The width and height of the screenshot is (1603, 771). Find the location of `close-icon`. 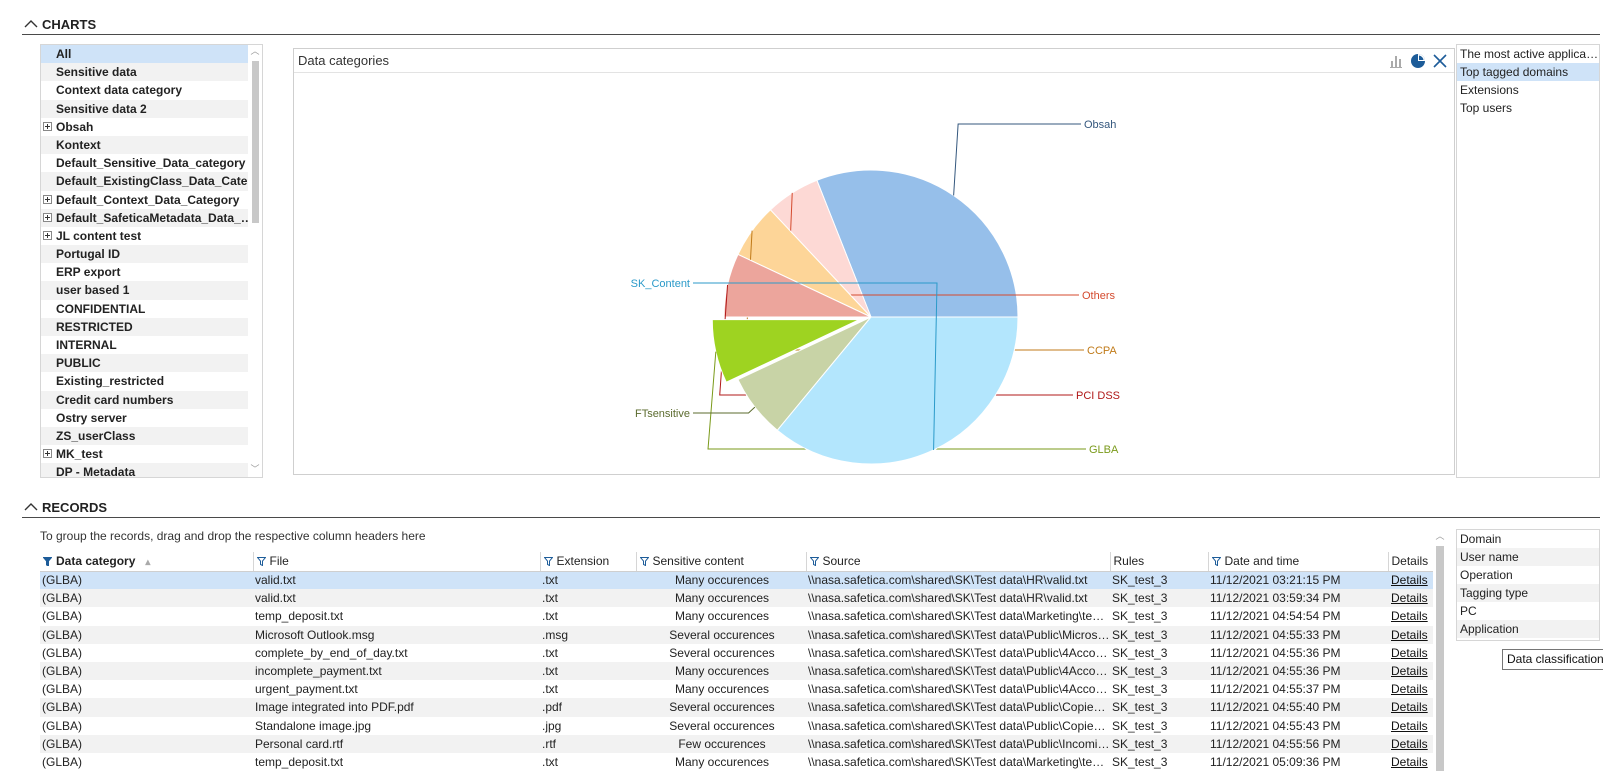

close-icon is located at coordinates (1440, 61).